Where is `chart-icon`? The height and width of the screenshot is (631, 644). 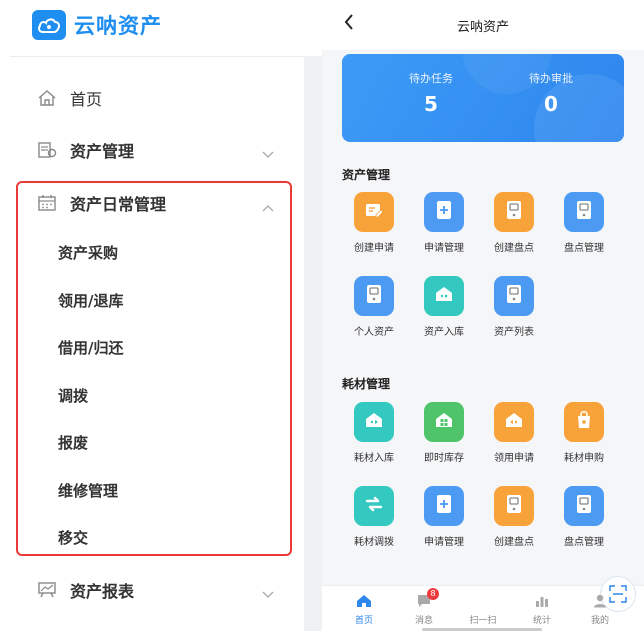 chart-icon is located at coordinates (542, 601).